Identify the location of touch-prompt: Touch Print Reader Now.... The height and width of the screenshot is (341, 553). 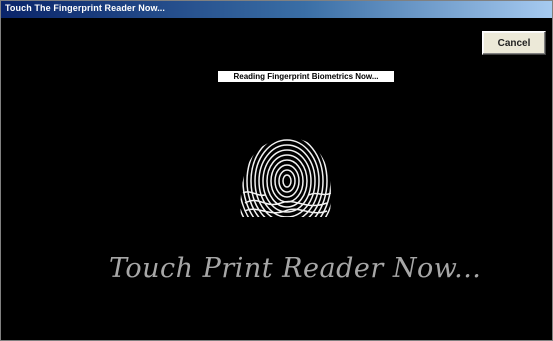
(295, 268).